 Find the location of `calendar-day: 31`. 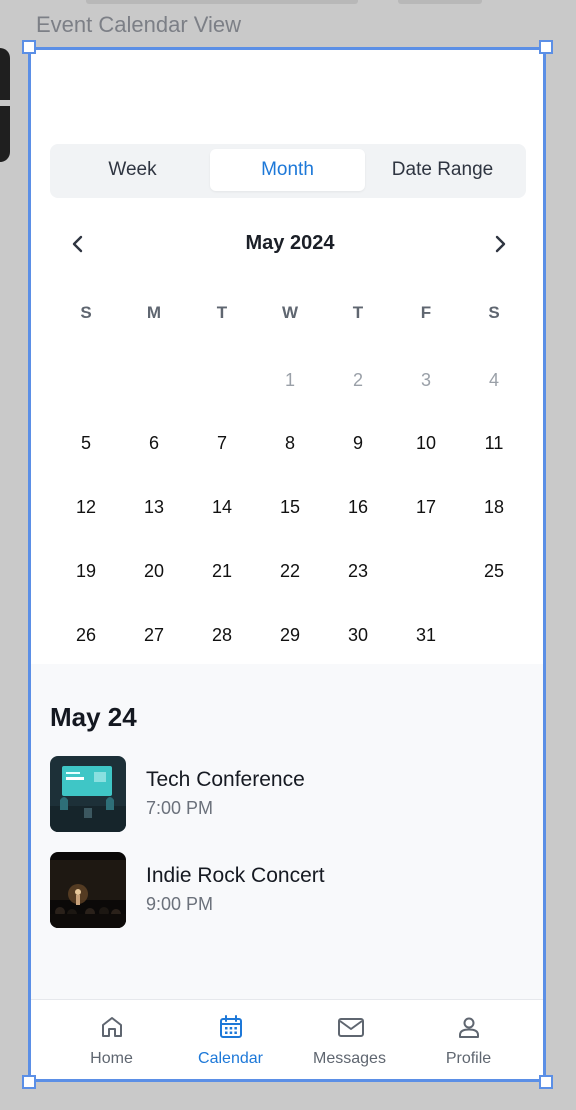

calendar-day: 31 is located at coordinates (426, 635).